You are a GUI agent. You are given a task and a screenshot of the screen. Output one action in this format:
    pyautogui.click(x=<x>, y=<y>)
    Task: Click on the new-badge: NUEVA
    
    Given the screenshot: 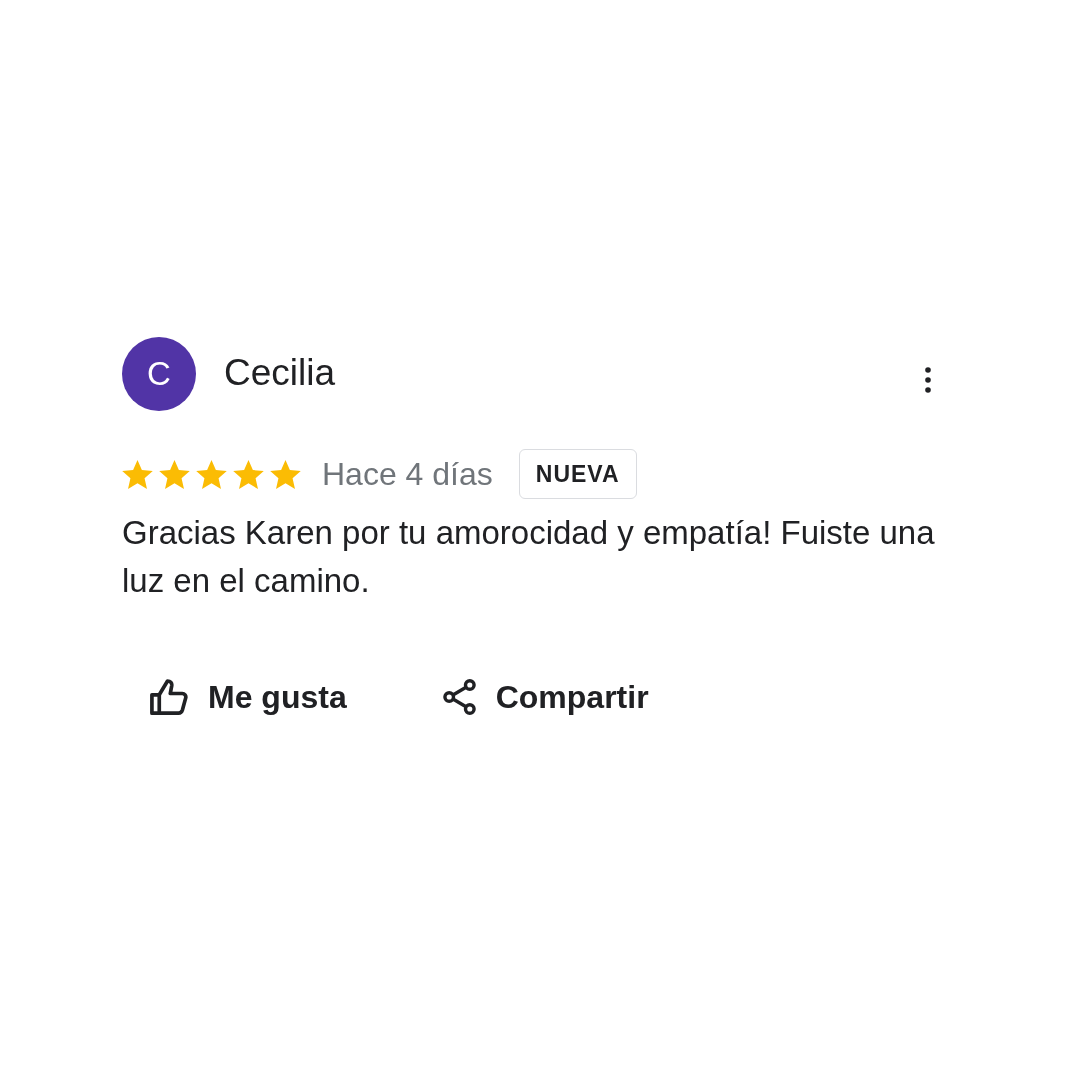 What is the action you would take?
    pyautogui.click(x=577, y=474)
    